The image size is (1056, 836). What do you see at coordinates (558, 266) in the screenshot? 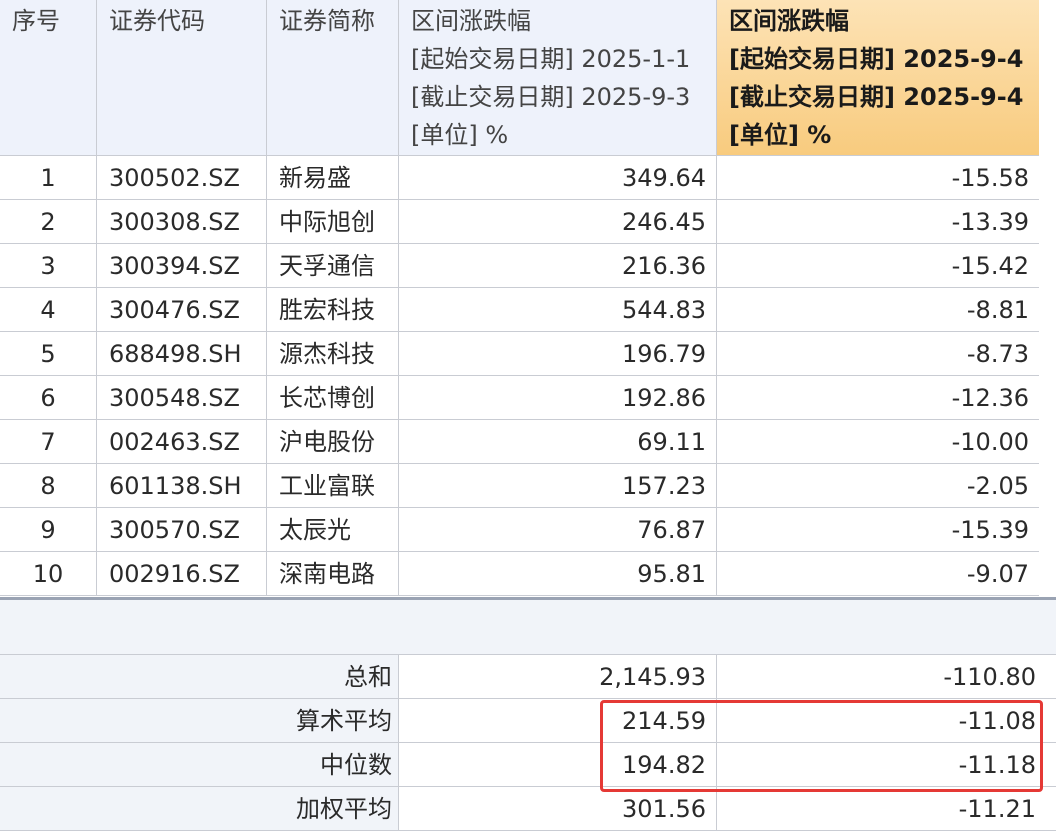
I see `cell-change-1: 216.36` at bounding box center [558, 266].